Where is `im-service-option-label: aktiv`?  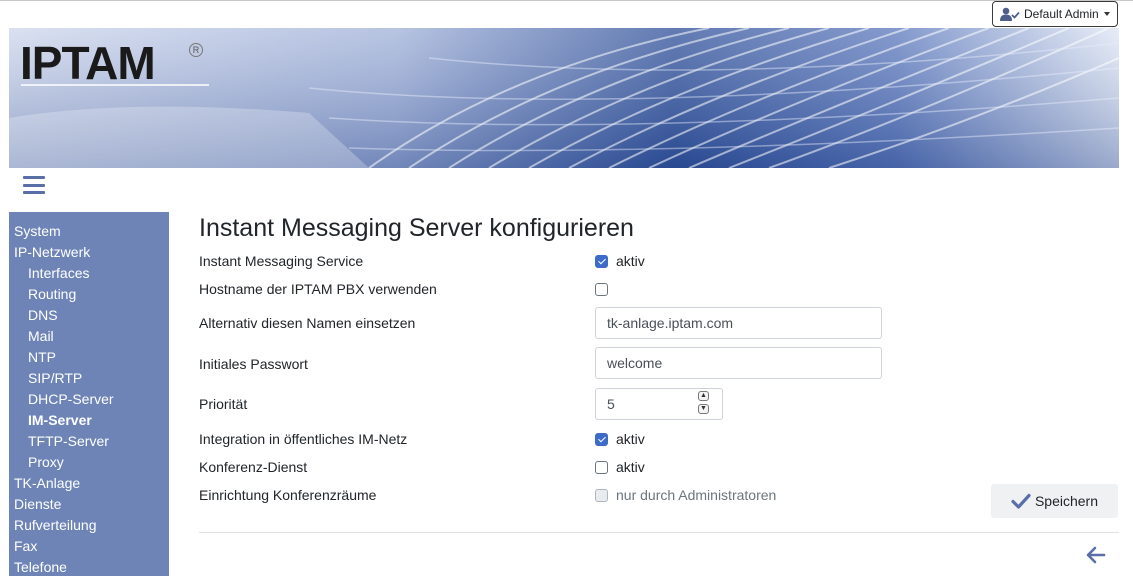 im-service-option-label: aktiv is located at coordinates (630, 261).